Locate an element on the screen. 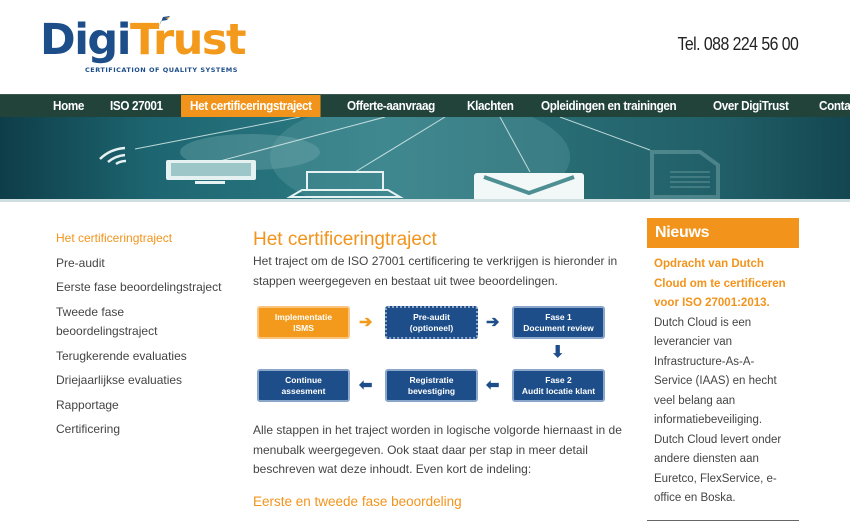 This screenshot has width=850, height=523. logo-tagline: CERTIFICATION OF QUALITY SYSTEMS is located at coordinates (161, 70).